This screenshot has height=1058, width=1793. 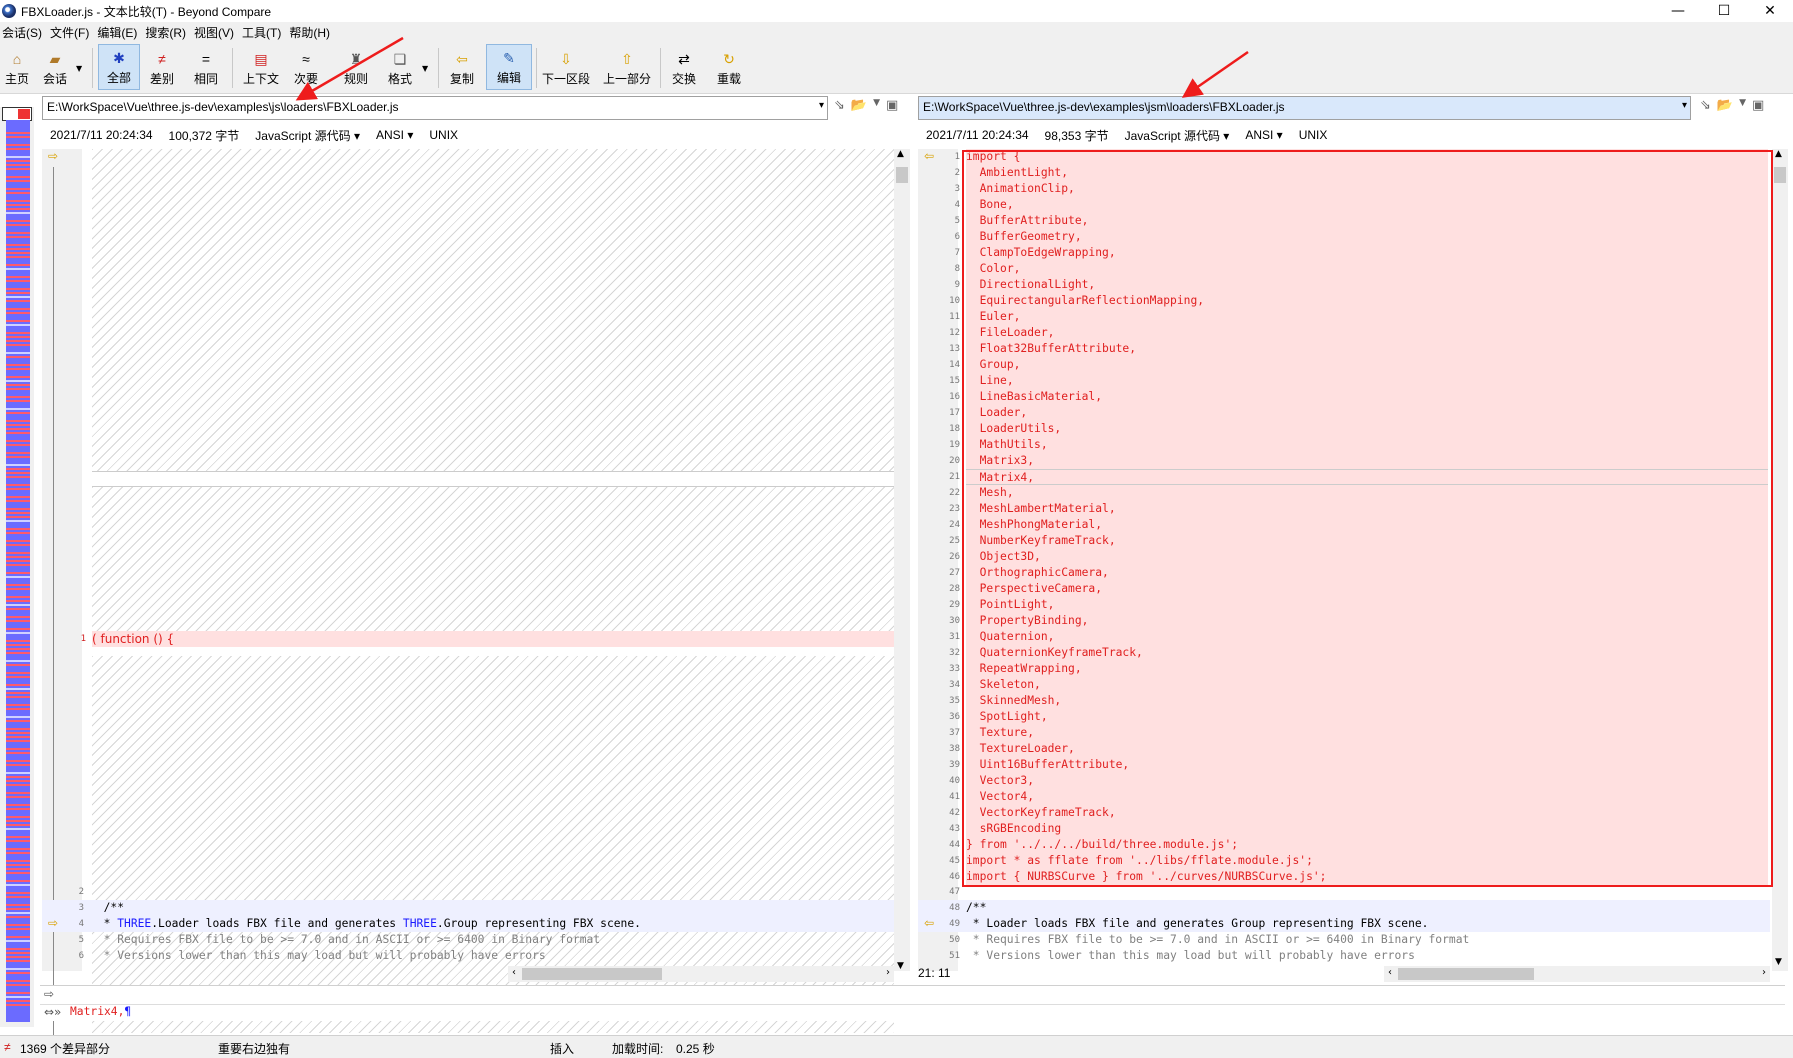 I want to click on menu-session: 会话(S), so click(x=24, y=32).